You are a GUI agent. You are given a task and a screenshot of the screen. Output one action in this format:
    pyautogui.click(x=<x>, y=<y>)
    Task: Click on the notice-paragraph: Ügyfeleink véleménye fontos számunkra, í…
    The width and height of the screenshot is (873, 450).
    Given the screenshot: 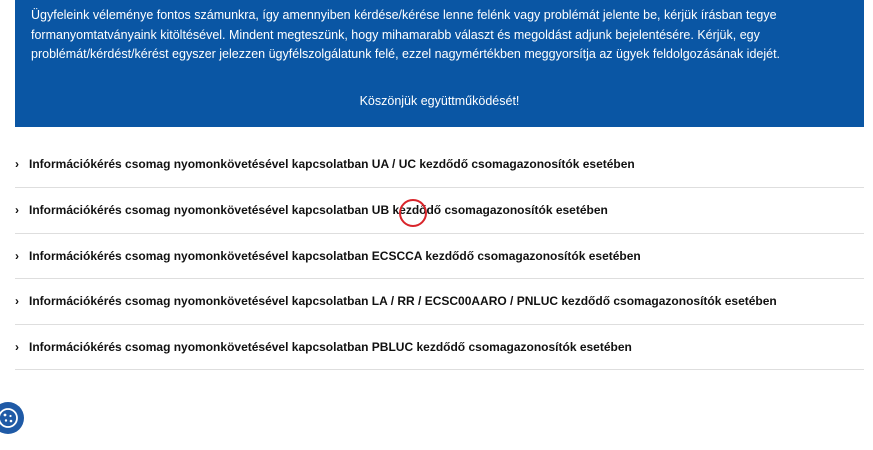 What is the action you would take?
    pyautogui.click(x=406, y=34)
    